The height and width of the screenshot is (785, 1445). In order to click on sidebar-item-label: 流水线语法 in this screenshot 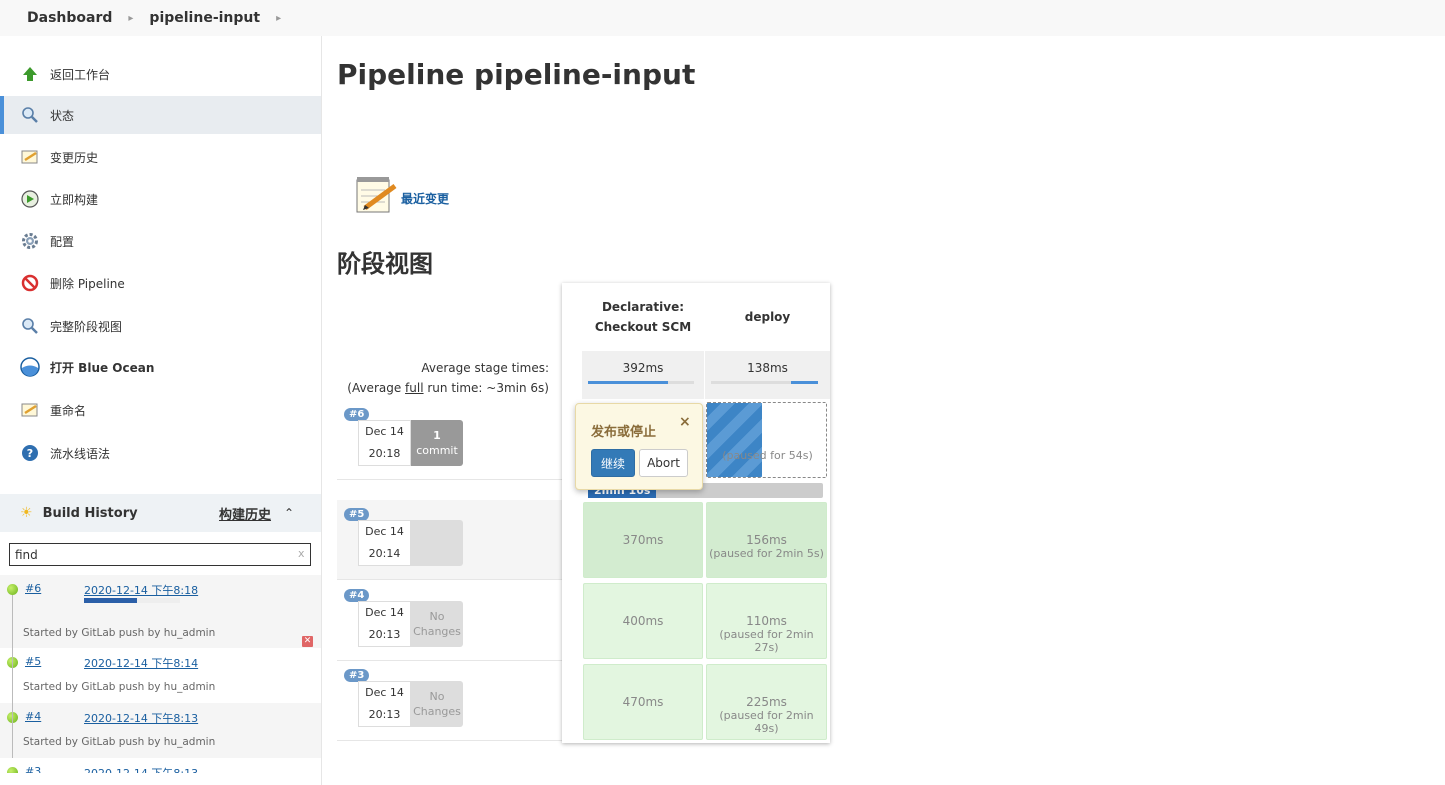, I will do `click(80, 453)`.